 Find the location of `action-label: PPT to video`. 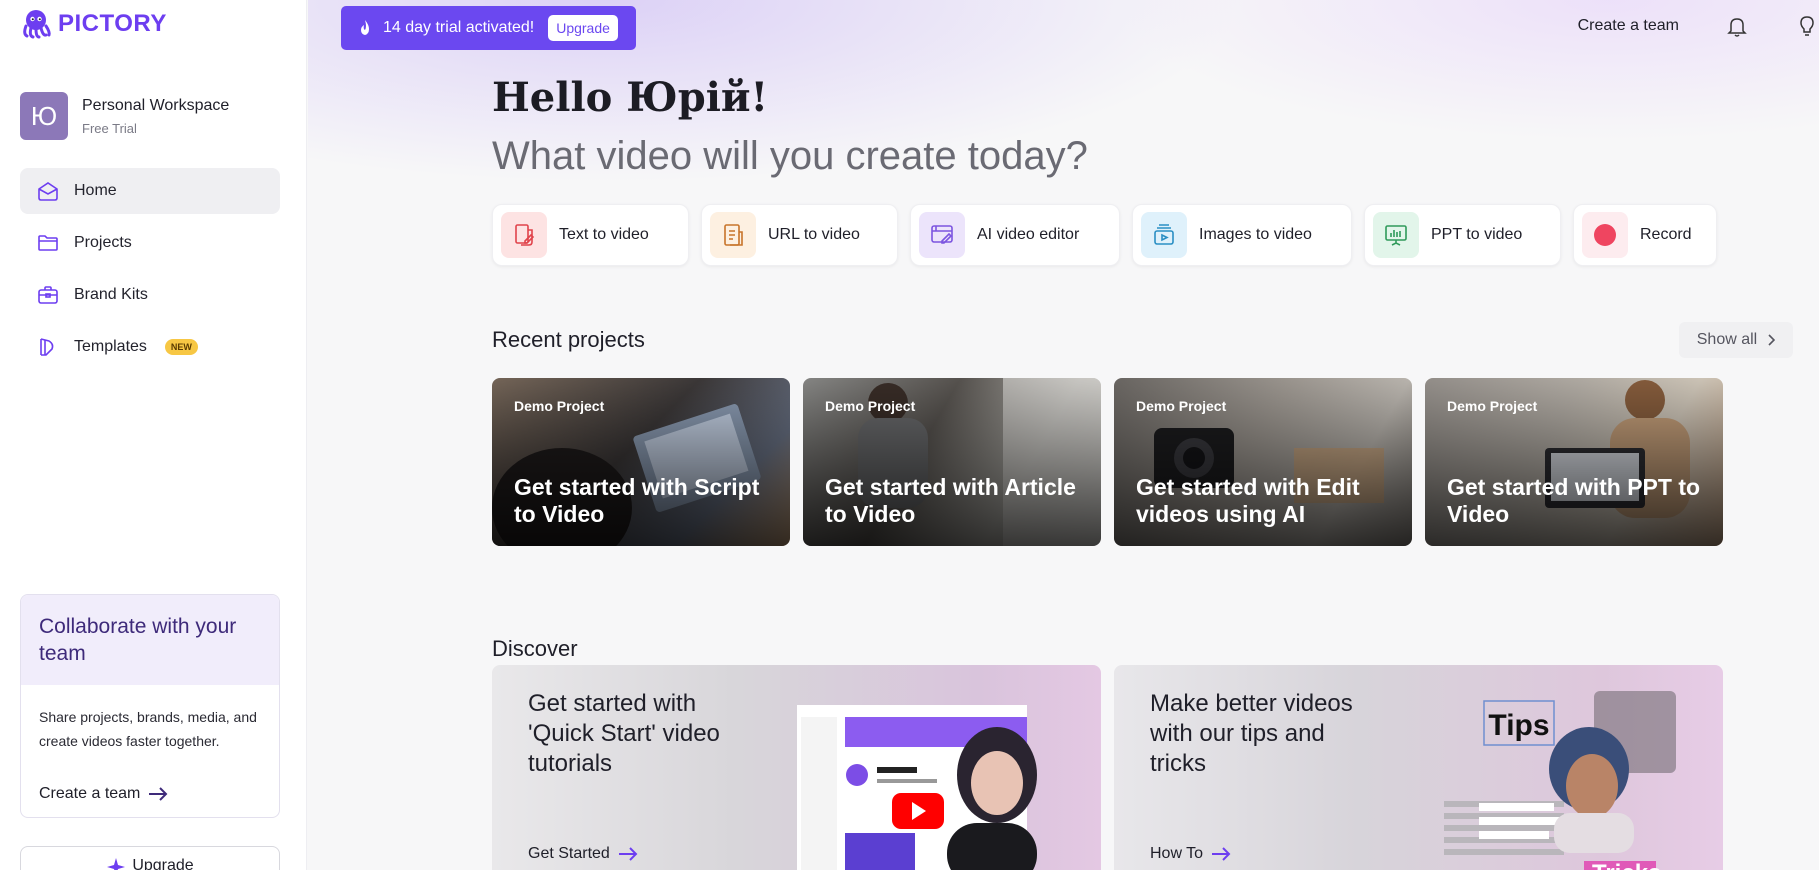

action-label: PPT to video is located at coordinates (1477, 234).